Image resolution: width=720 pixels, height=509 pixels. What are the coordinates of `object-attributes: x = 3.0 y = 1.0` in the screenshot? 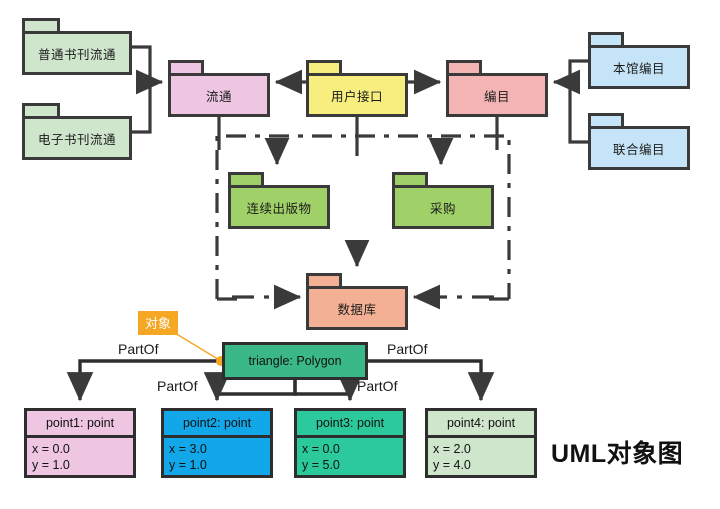 It's located at (217, 455).